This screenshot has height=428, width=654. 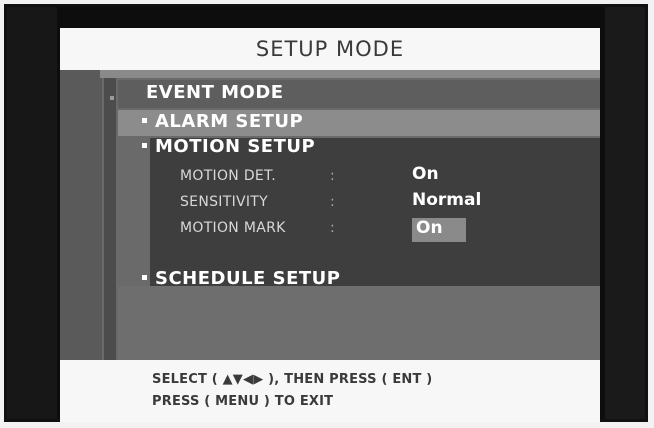 I want to click on menu-item-label: MOTION SETUP, so click(x=235, y=146).